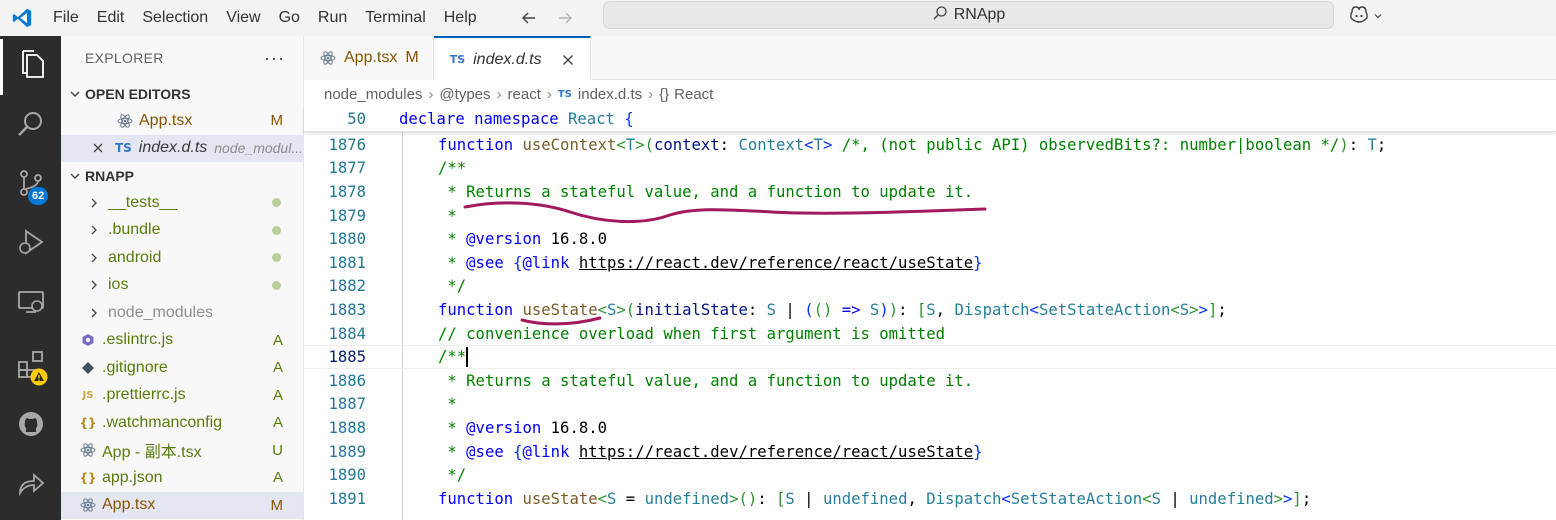 This screenshot has width=1556, height=520. Describe the element at coordinates (182, 258) in the screenshot. I see `folder-item: android` at that location.